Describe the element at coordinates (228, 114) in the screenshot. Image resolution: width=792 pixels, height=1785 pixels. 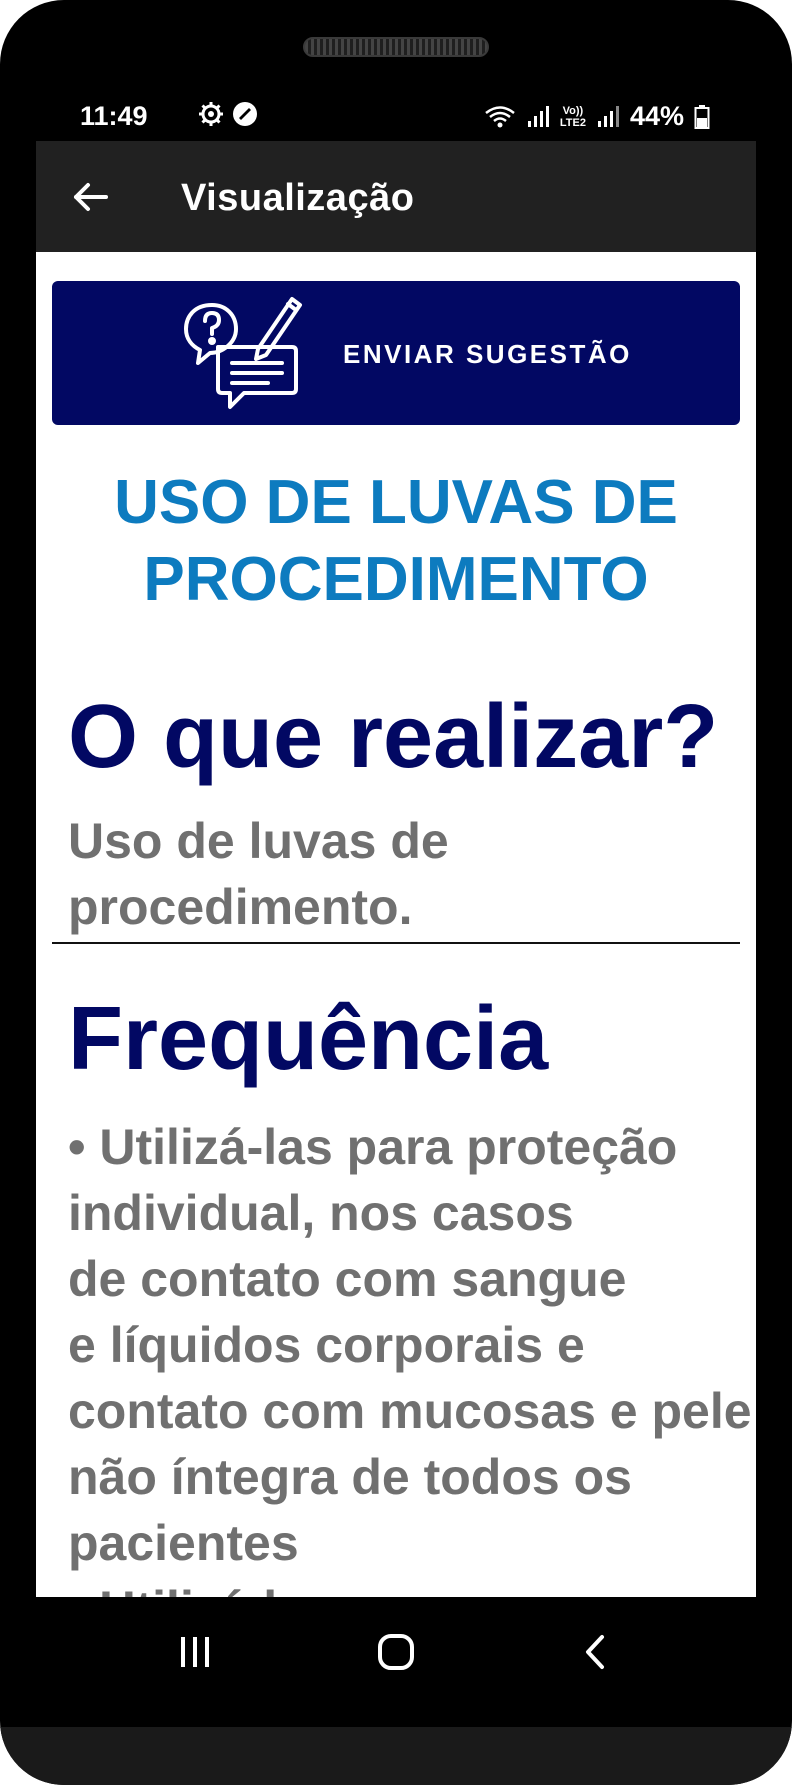
I see `status-icons-left` at that location.